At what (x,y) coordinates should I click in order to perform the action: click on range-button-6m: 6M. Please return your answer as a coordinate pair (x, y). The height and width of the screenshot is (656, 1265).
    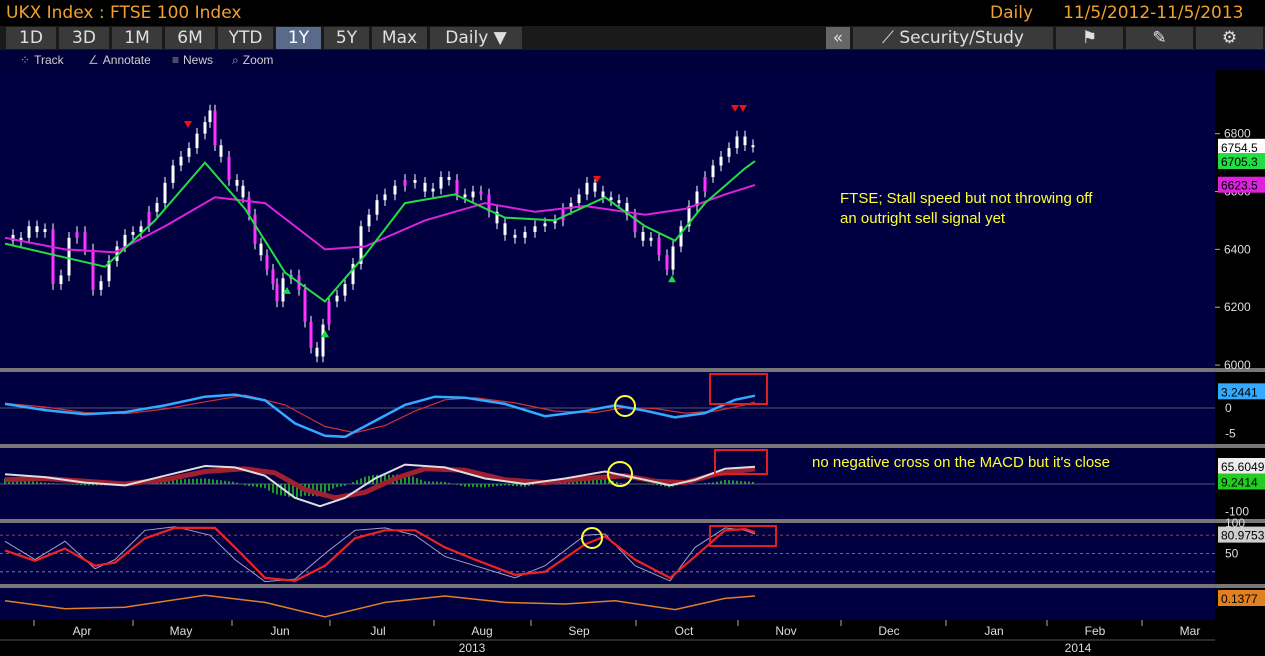
    Looking at the image, I should click on (190, 38).